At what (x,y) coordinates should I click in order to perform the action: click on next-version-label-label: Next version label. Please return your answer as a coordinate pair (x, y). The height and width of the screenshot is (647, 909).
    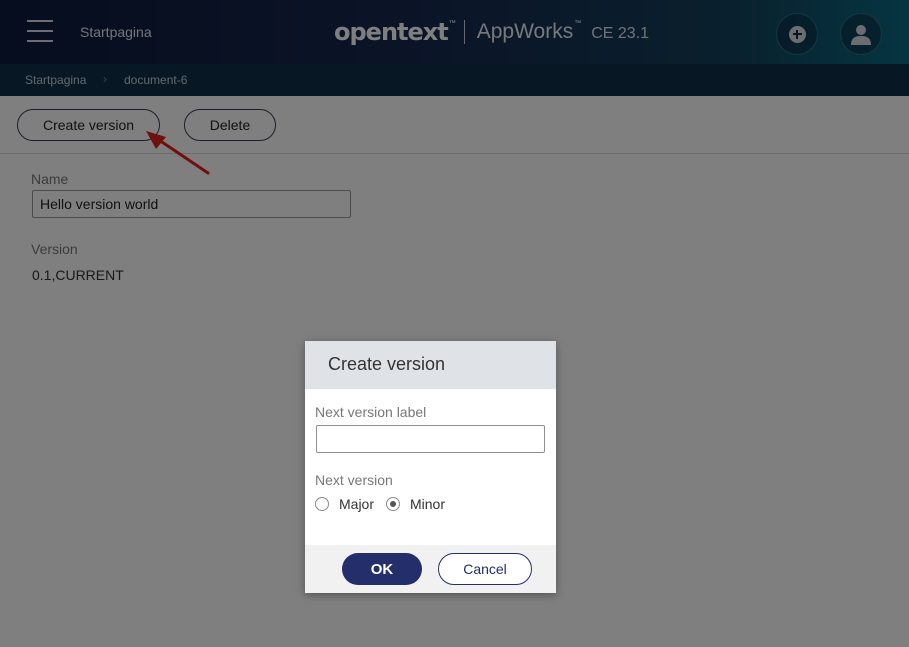
    Looking at the image, I should click on (371, 412).